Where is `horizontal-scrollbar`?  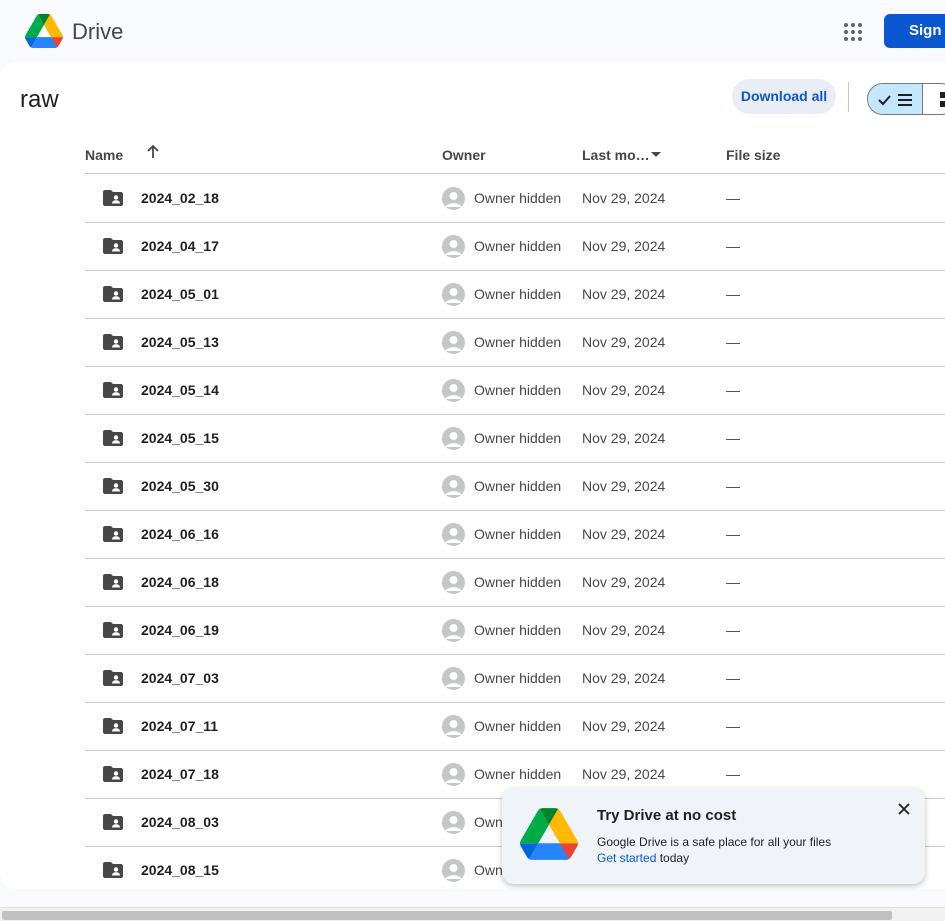 horizontal-scrollbar is located at coordinates (472, 914).